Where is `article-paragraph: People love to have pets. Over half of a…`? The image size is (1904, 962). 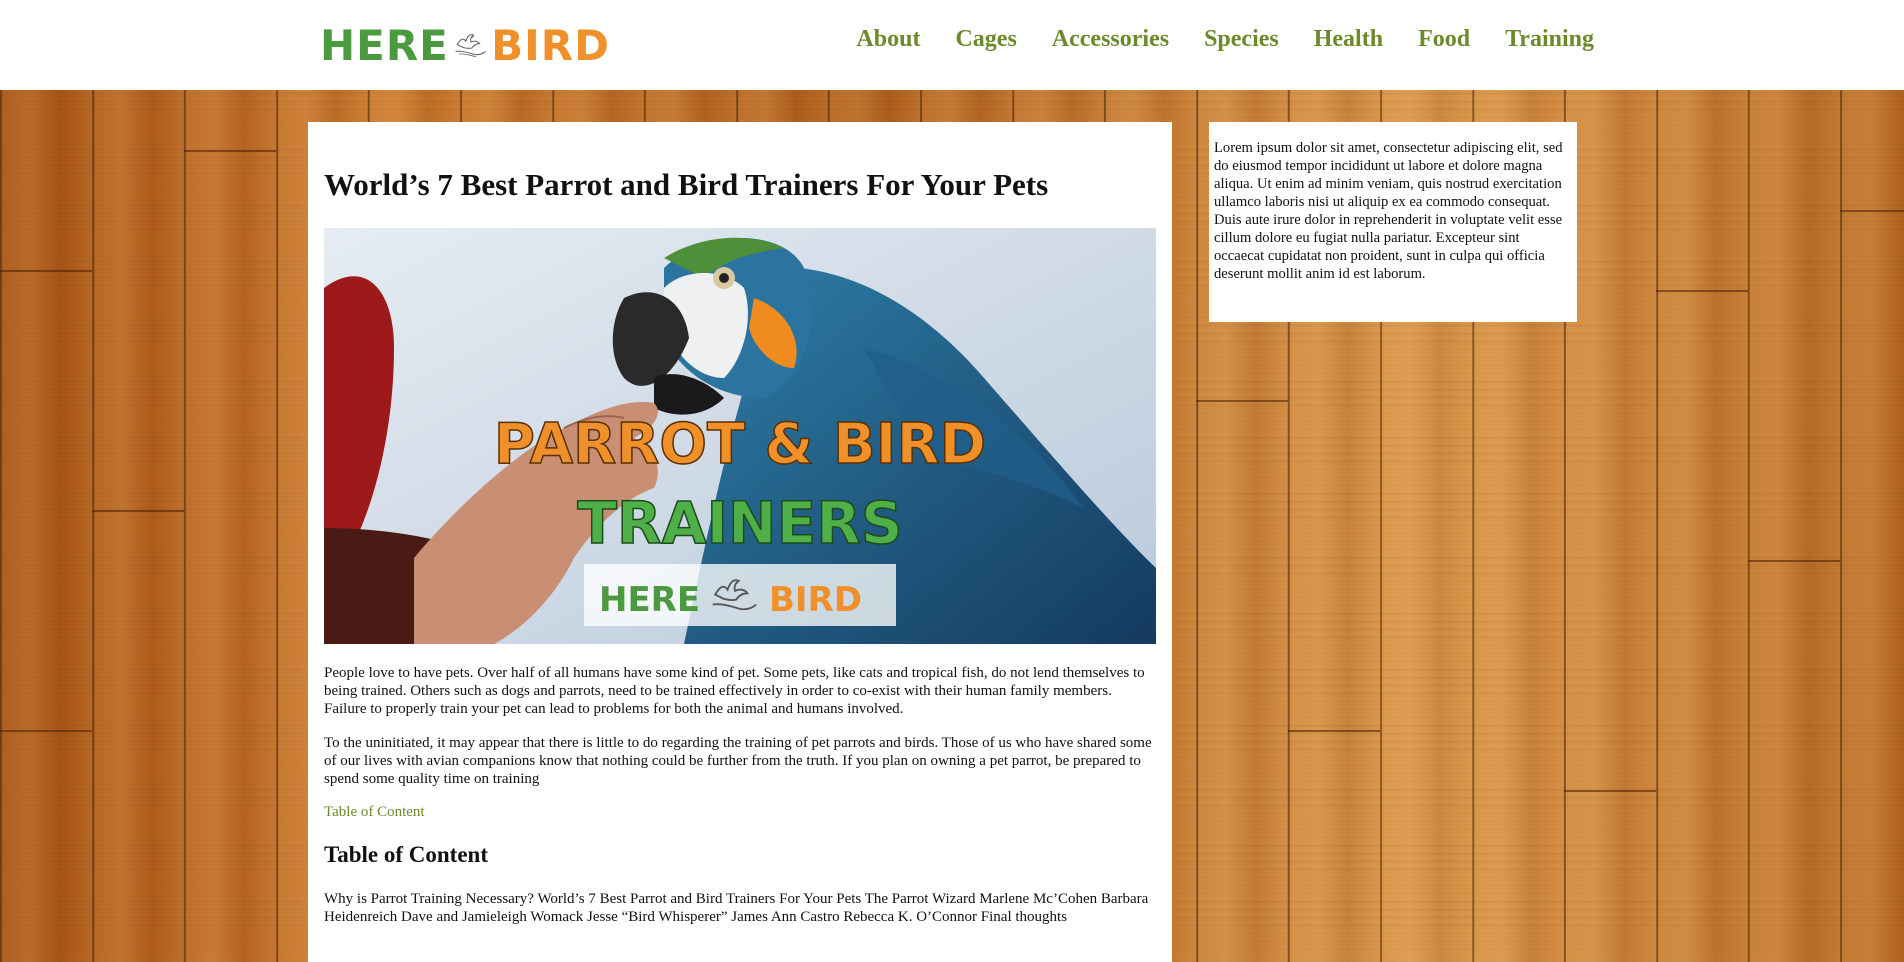
article-paragraph: People love to have pets. Over half of a… is located at coordinates (734, 691).